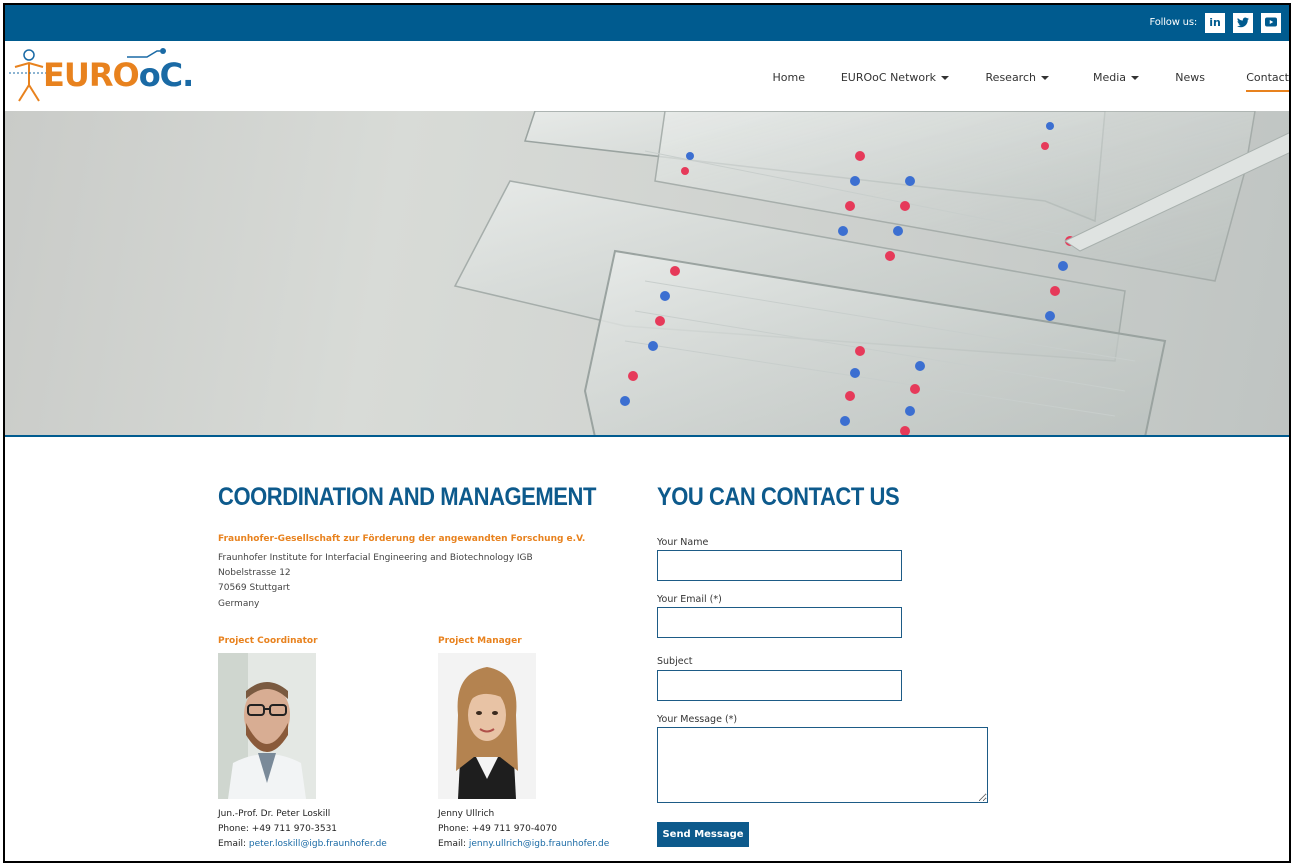 This screenshot has height=866, width=1294. Describe the element at coordinates (703, 834) in the screenshot. I see `send-message-button: Send Message` at that location.